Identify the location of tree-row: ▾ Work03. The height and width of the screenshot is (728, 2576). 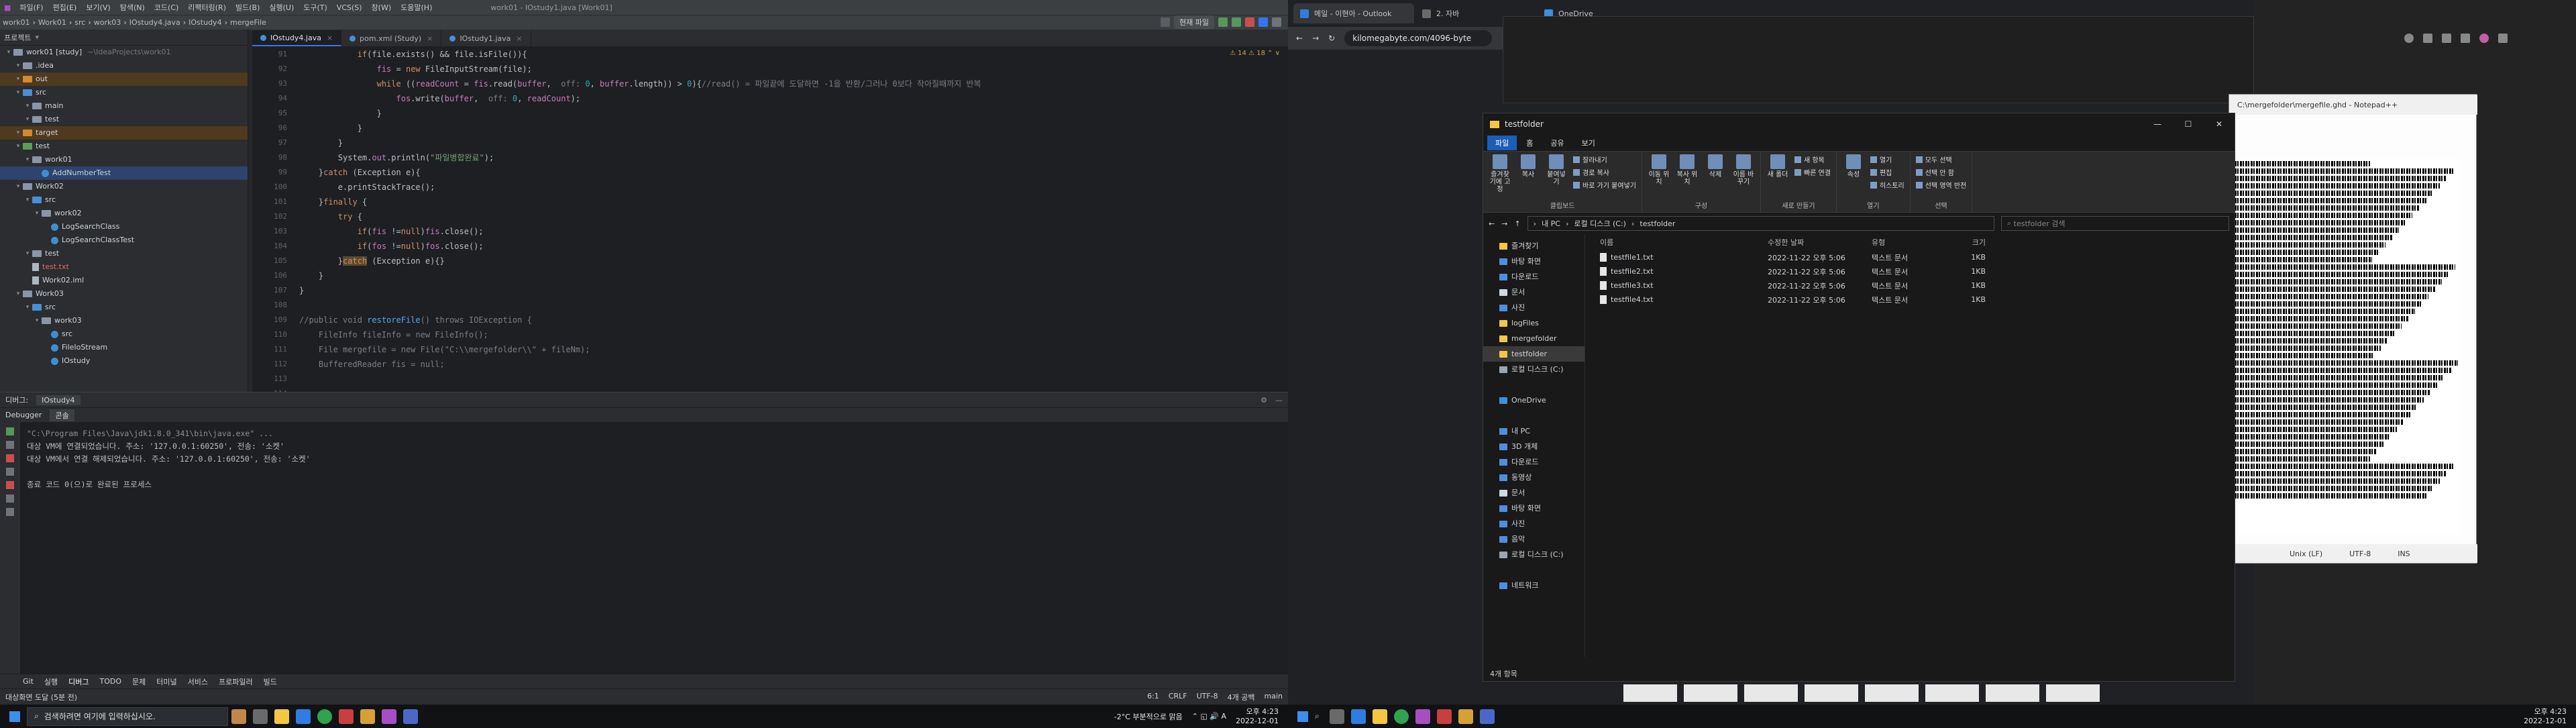
(124, 294).